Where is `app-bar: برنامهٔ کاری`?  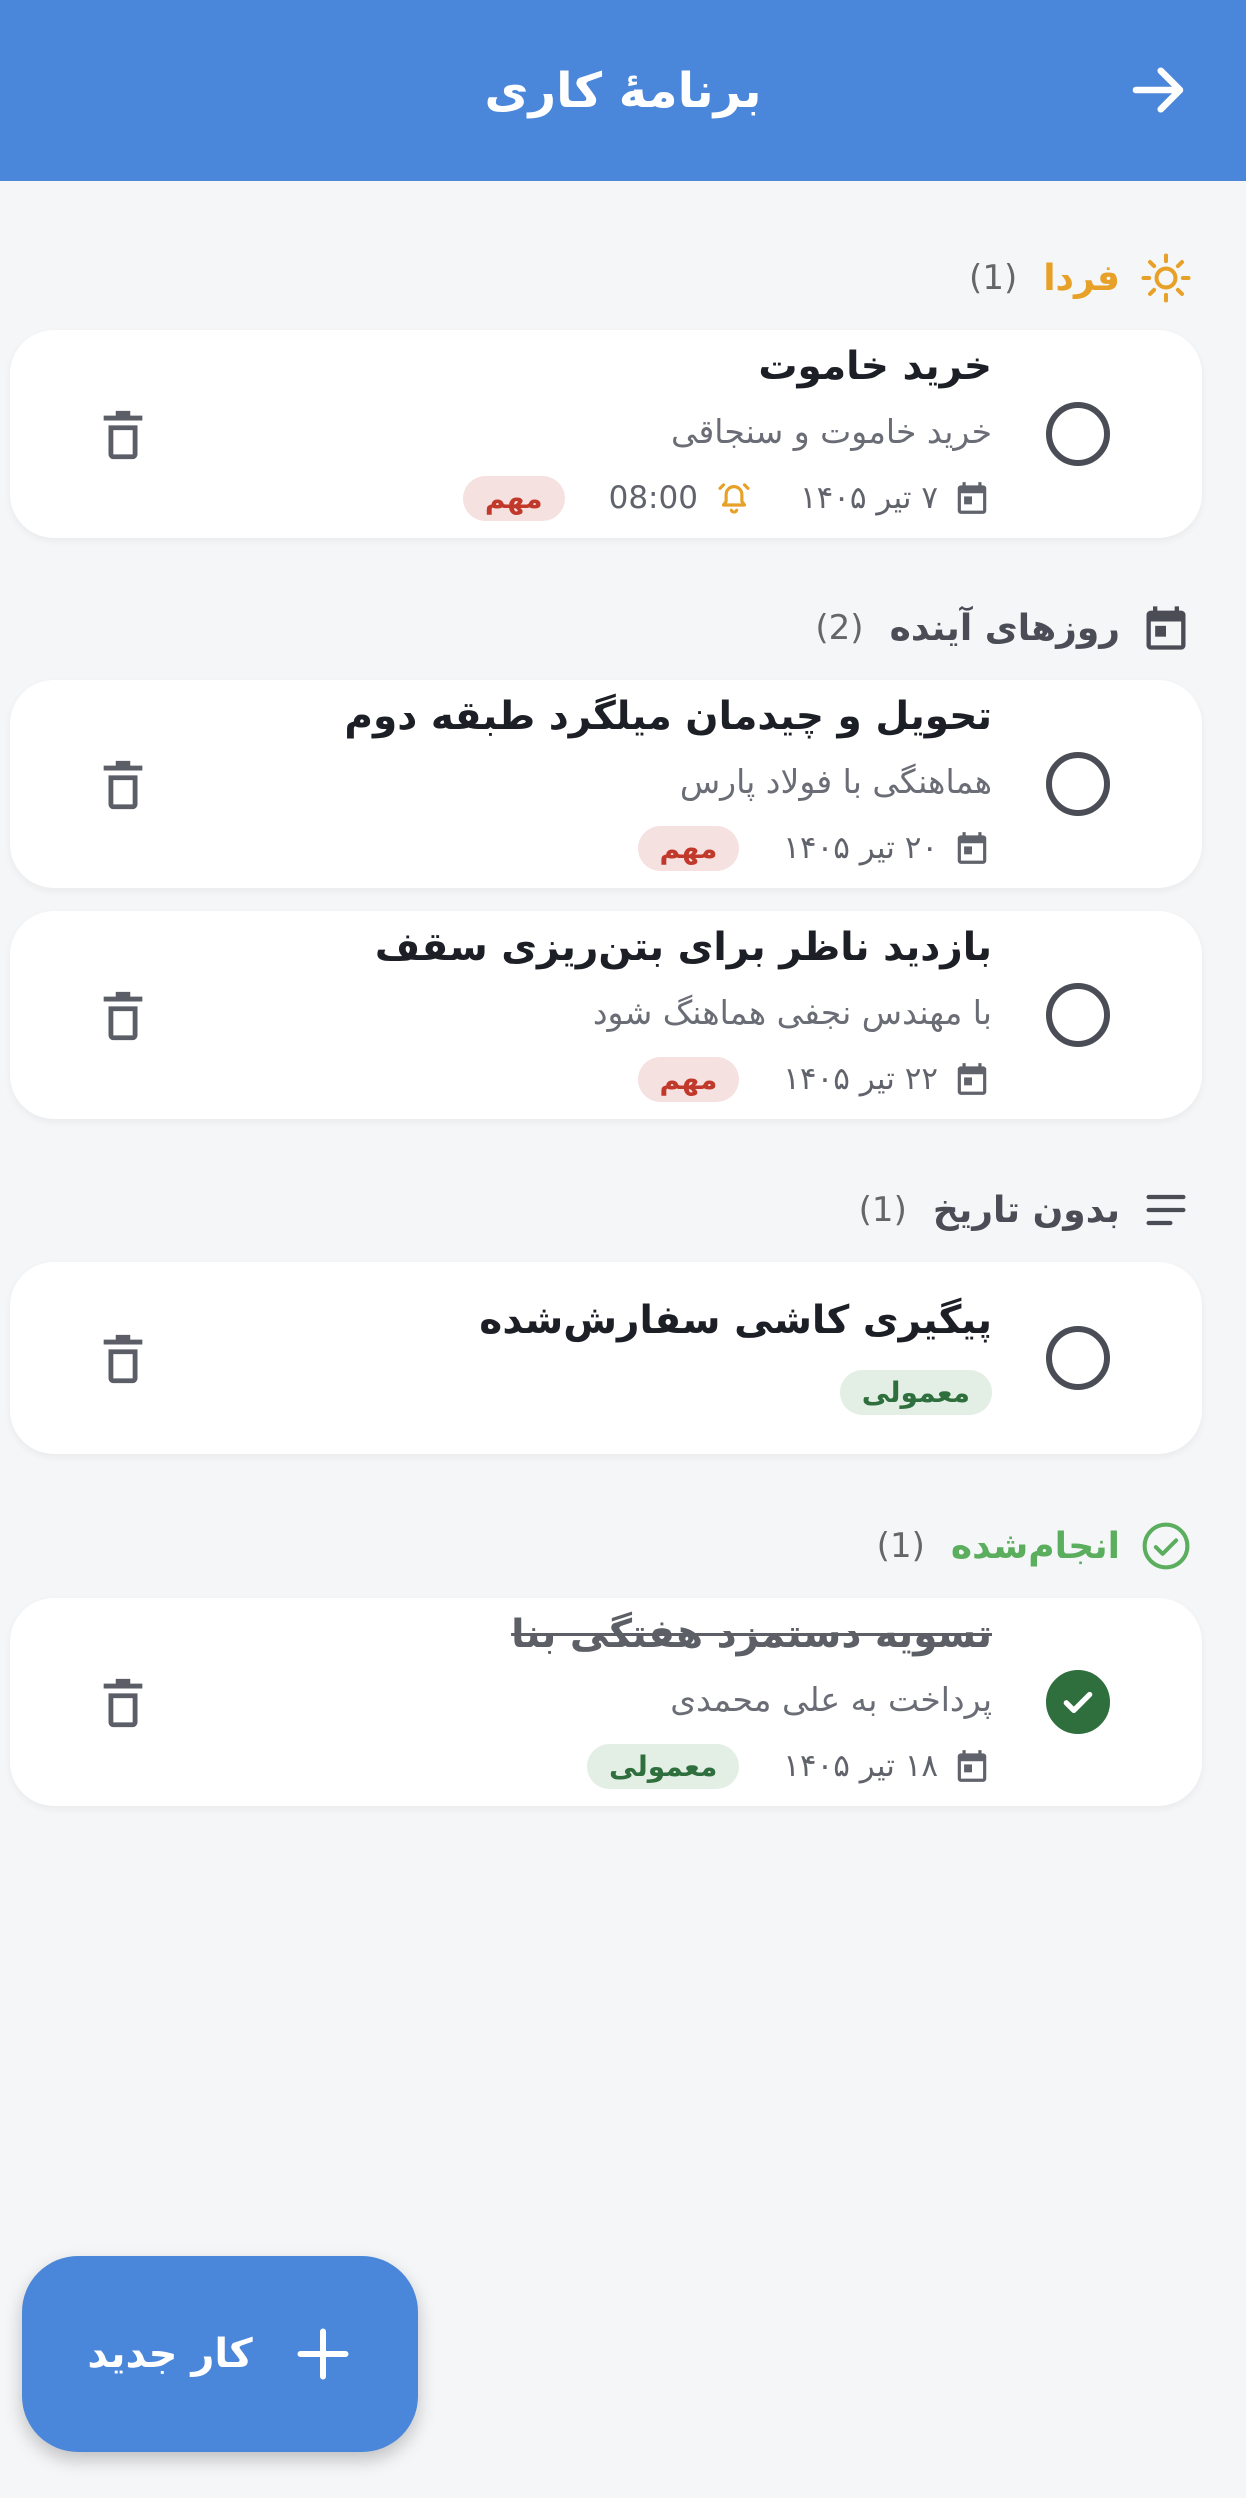
app-bar: برنامهٔ کاری is located at coordinates (623, 90).